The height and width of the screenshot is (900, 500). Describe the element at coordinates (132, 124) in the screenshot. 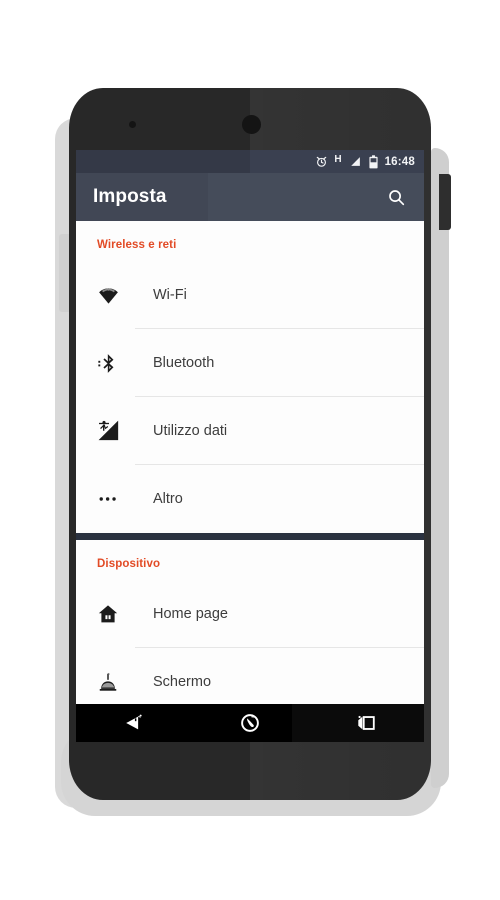

I see `proximity-sensor-icon` at that location.